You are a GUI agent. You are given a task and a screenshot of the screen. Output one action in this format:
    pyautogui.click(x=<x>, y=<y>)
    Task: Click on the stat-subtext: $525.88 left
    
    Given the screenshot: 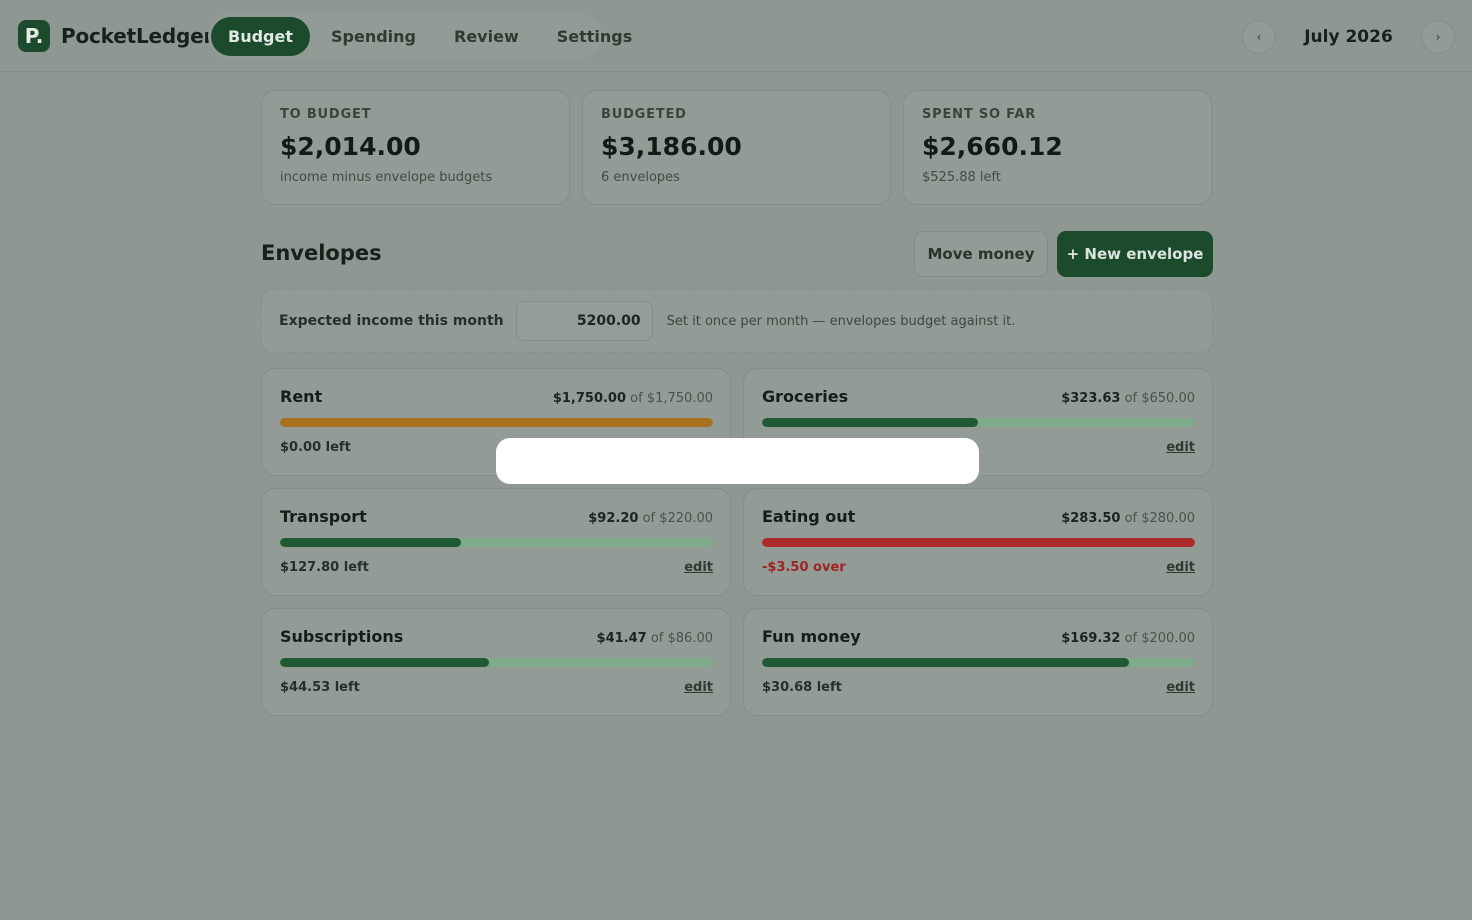 What is the action you would take?
    pyautogui.click(x=961, y=177)
    